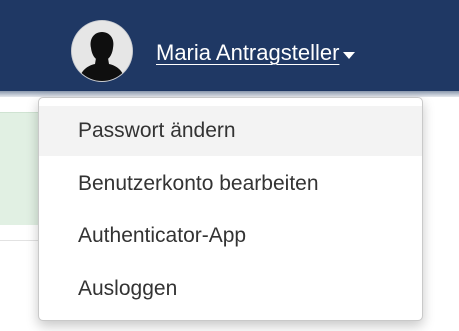 Image resolution: width=459 pixels, height=331 pixels. Describe the element at coordinates (230, 131) in the screenshot. I see `menu-item-change-password: Passwort ändern` at that location.